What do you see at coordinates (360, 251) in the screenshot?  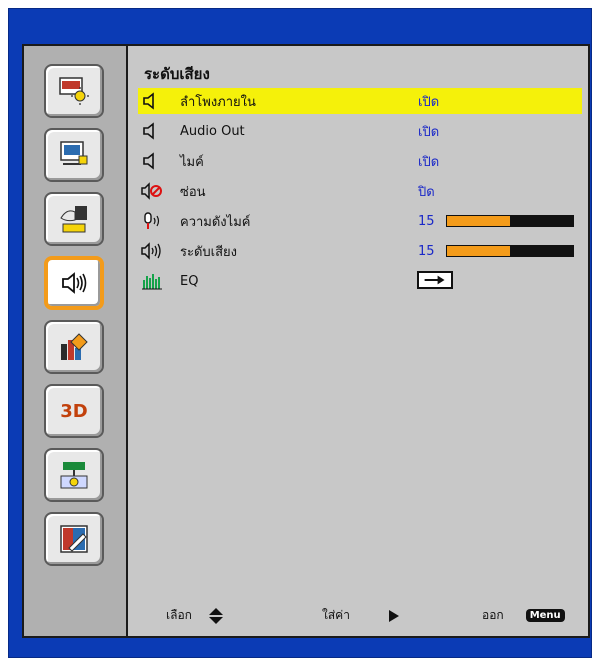 I see `menu-item-volume: ระดับเสียง 15` at bounding box center [360, 251].